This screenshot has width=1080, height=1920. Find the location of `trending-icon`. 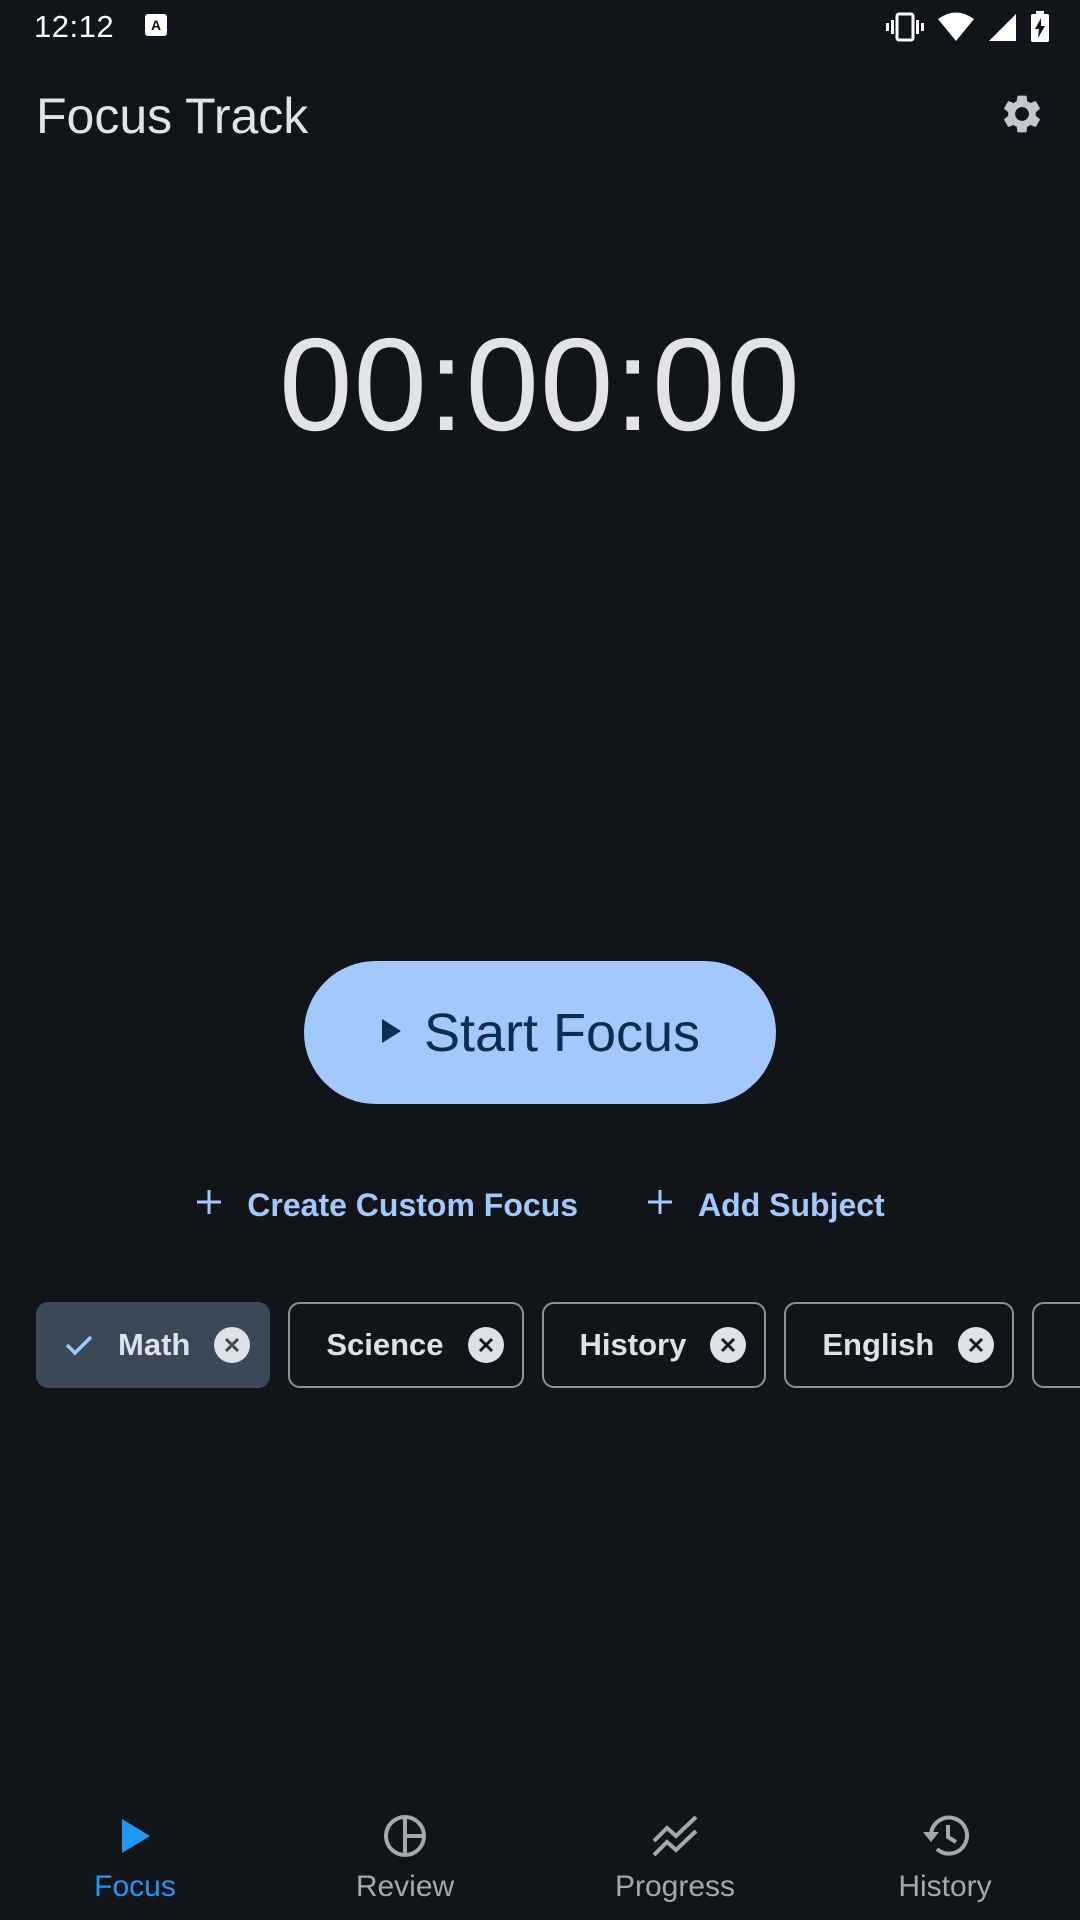

trending-icon is located at coordinates (675, 1836).